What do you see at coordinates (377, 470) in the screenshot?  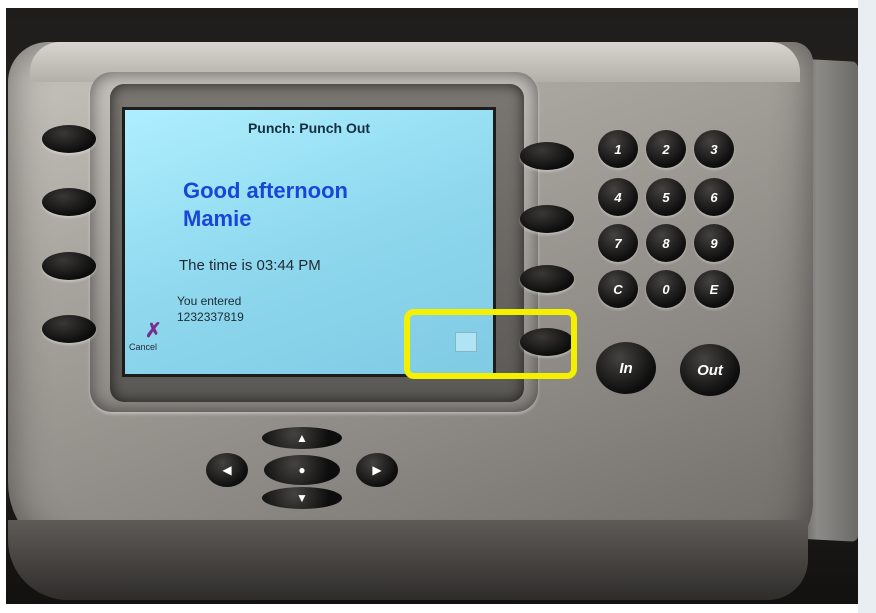 I see `nav-right-button: ▶` at bounding box center [377, 470].